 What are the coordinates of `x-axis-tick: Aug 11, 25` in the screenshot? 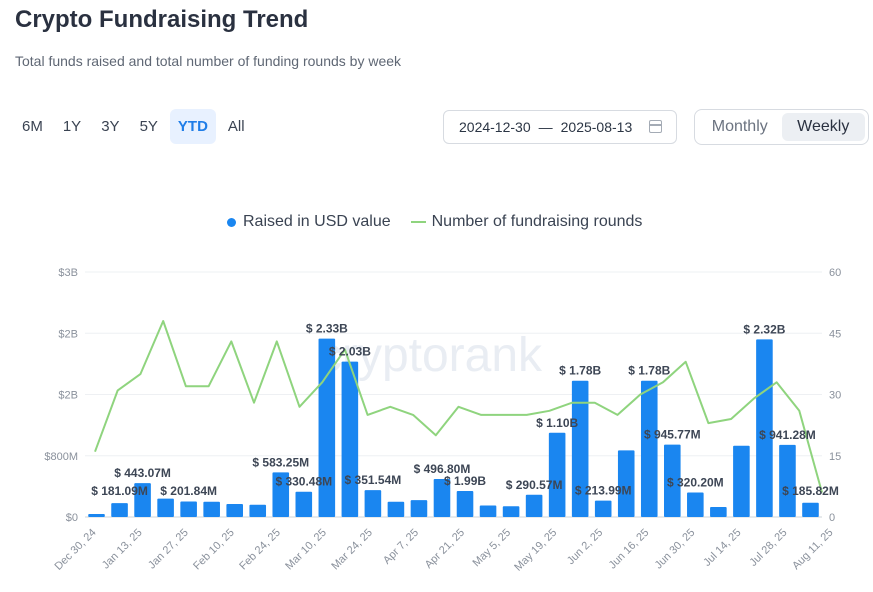 It's located at (813, 550).